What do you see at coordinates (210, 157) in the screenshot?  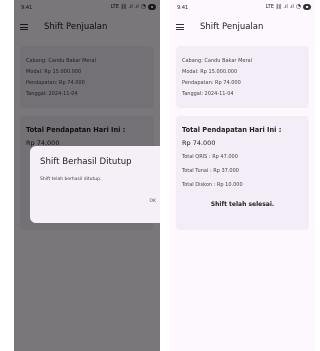 I see `total-qris: Total QRIS : Rp 47.000` at bounding box center [210, 157].